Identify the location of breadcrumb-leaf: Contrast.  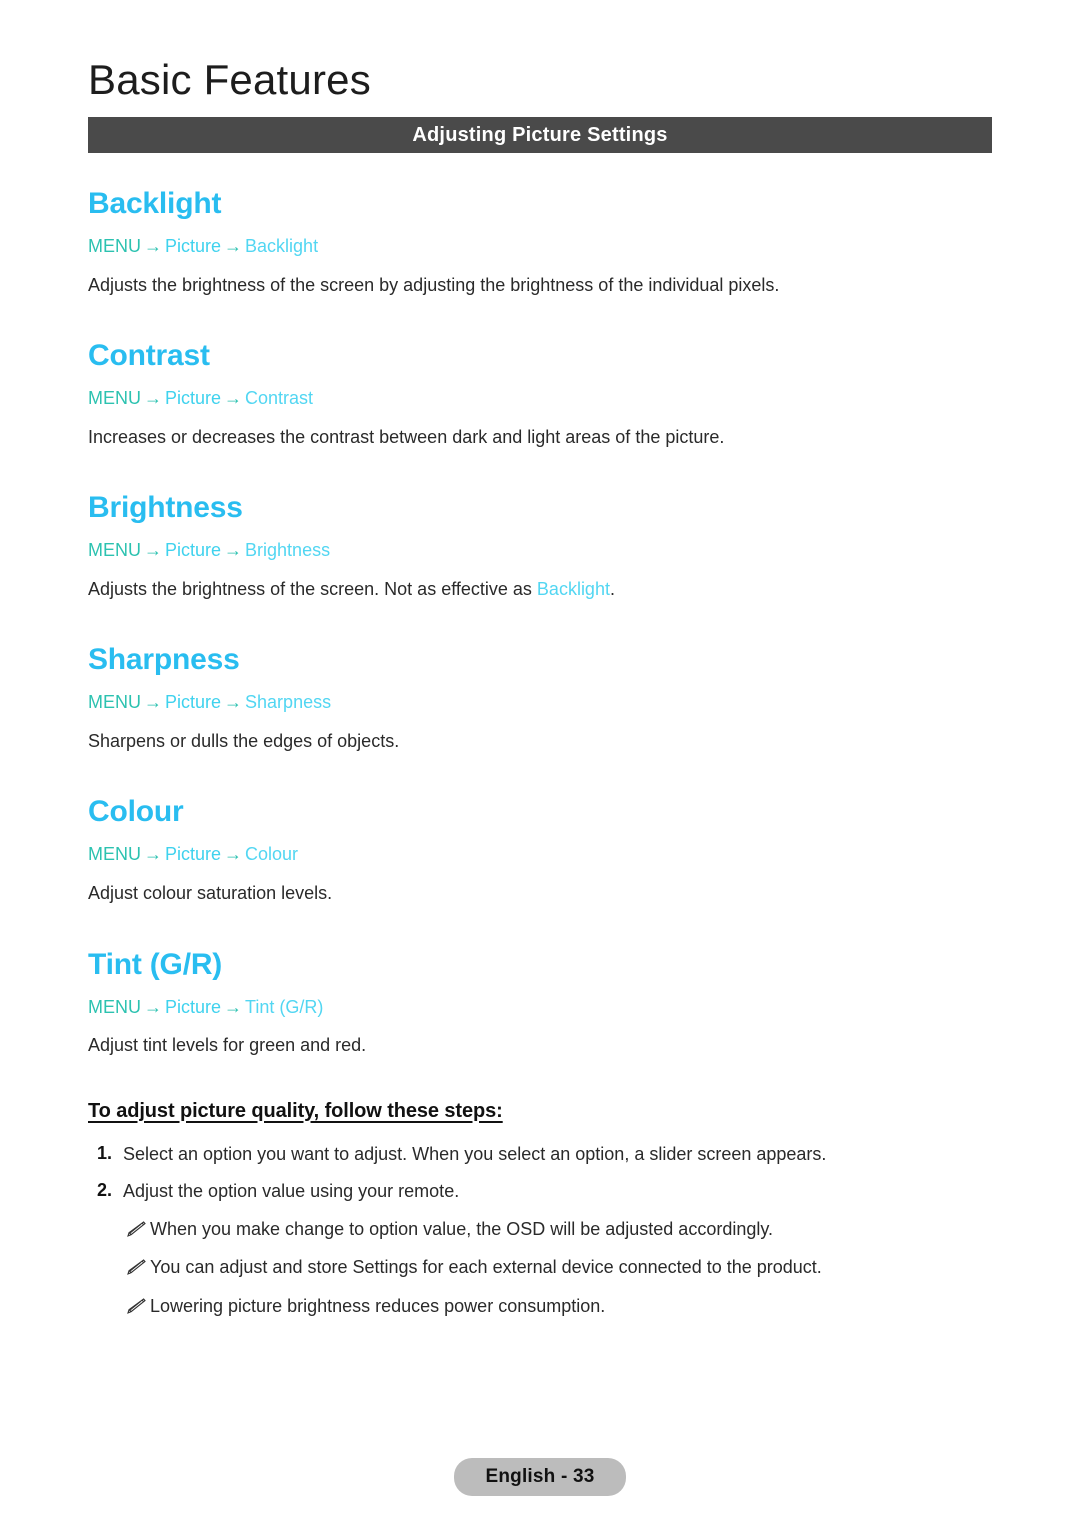
(279, 398).